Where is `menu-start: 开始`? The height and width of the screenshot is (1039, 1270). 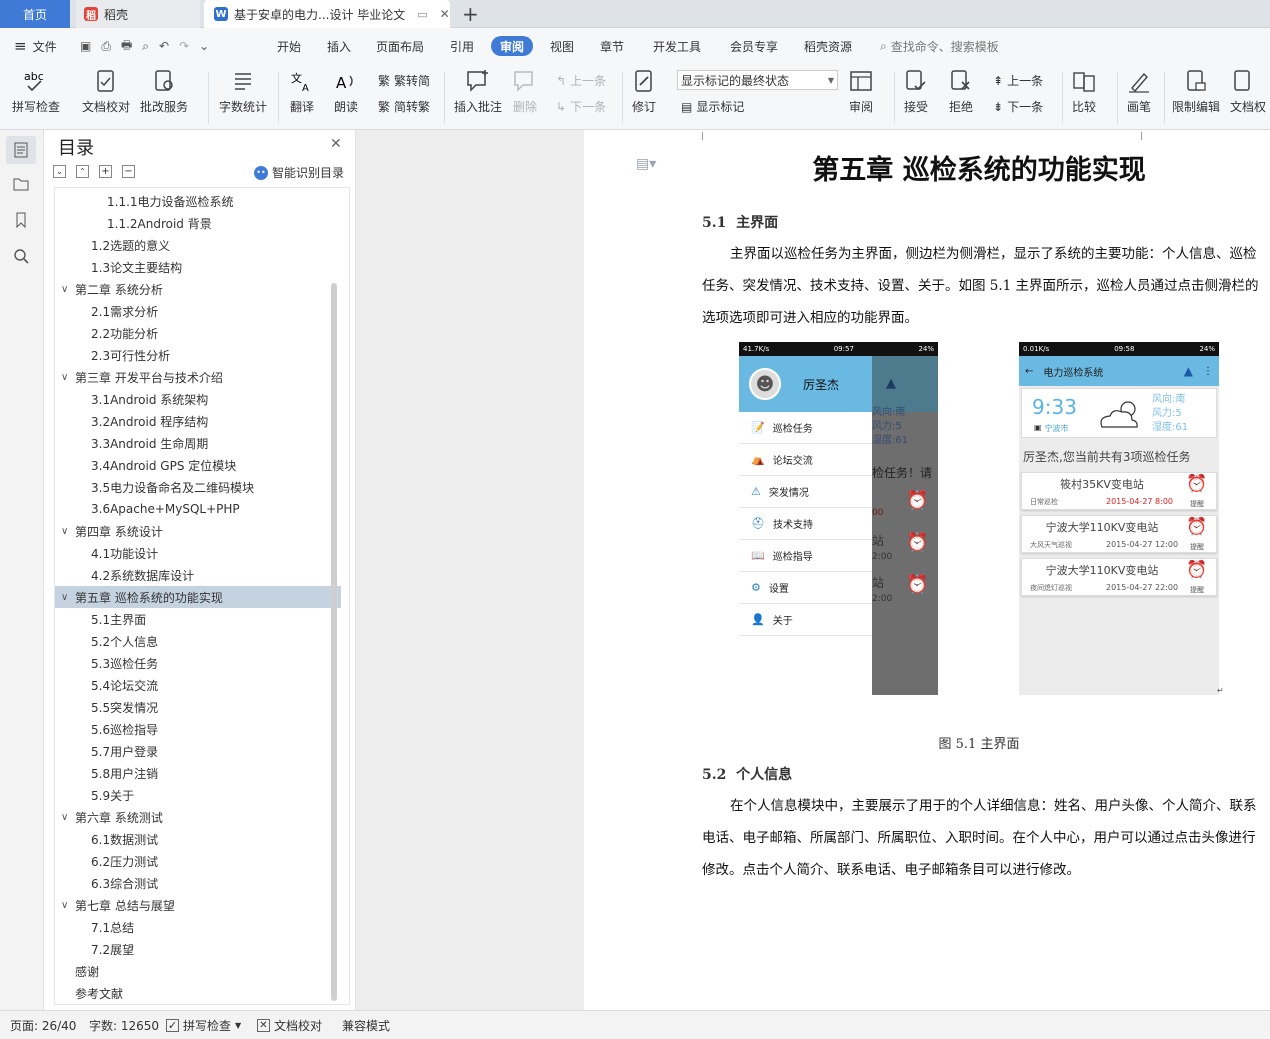 menu-start: 开始 is located at coordinates (289, 46).